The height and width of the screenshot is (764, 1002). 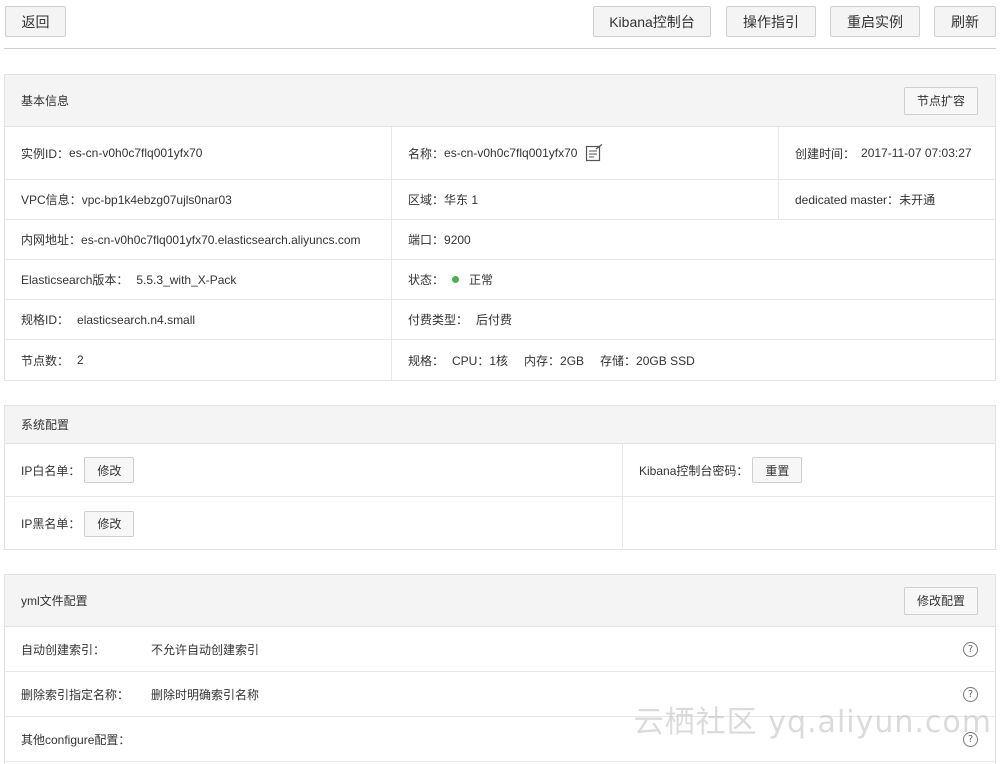 I want to click on basic-info-header: 基本信息 节点扩容, so click(x=500, y=101).